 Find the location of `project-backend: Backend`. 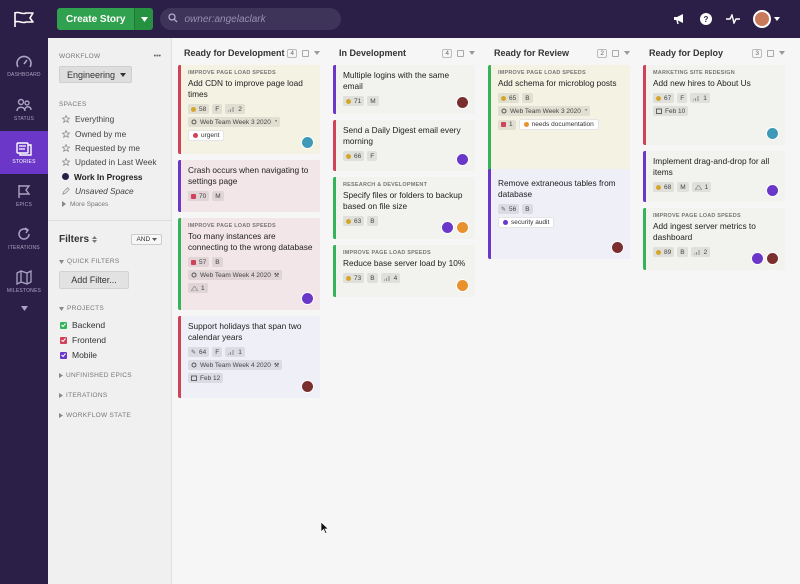

project-backend: Backend is located at coordinates (82, 325).